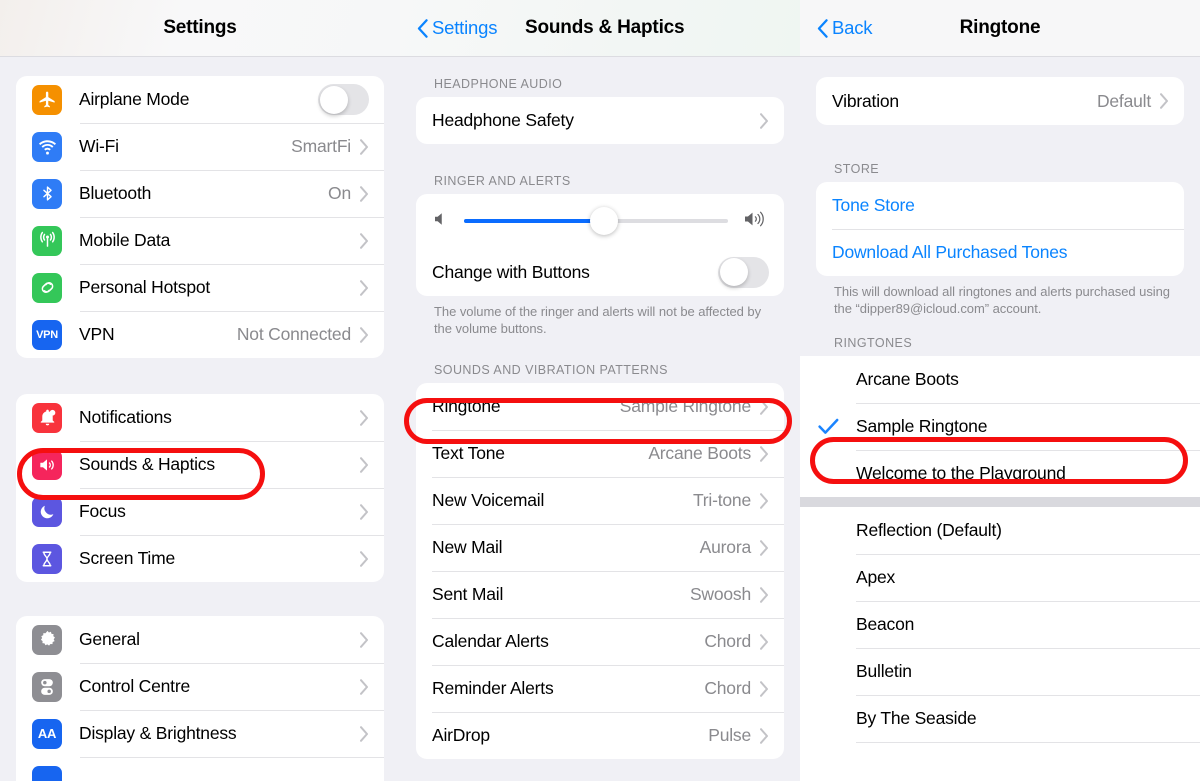 The image size is (1200, 781). Describe the element at coordinates (907, 379) in the screenshot. I see `ringtone-item-label: Arcane Boots` at that location.